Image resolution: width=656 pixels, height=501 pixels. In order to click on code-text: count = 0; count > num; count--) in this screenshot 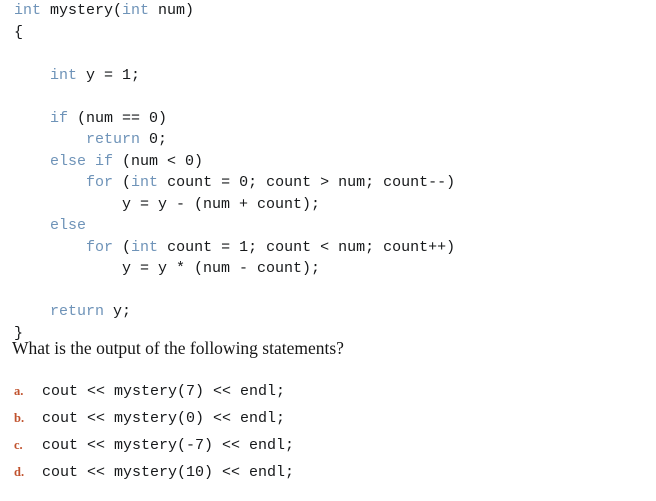, I will do `click(307, 182)`.